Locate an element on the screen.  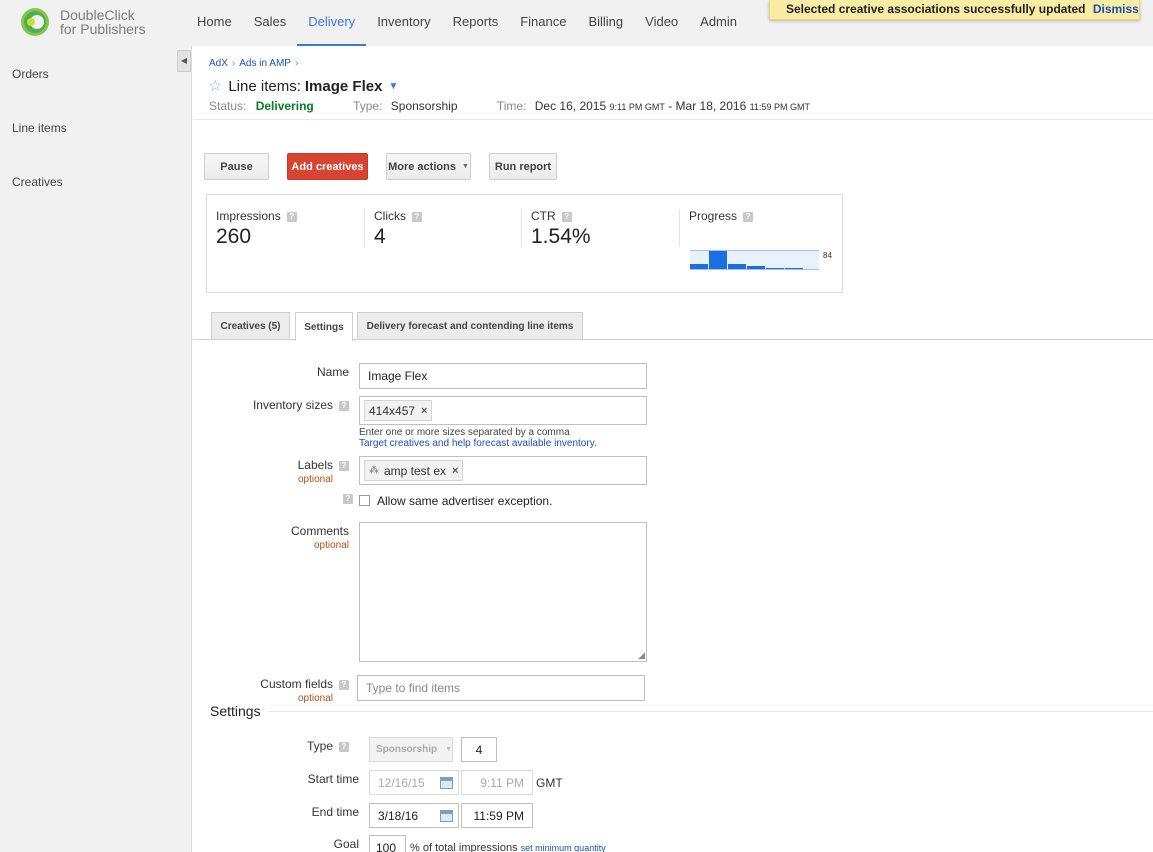
labels-optional: optional is located at coordinates (315, 479).